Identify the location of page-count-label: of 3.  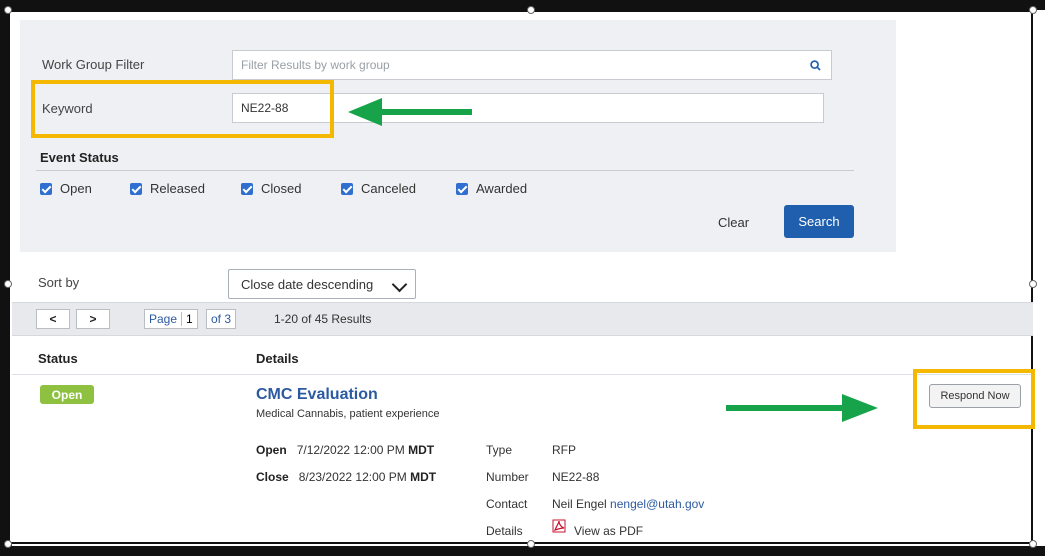
(221, 319).